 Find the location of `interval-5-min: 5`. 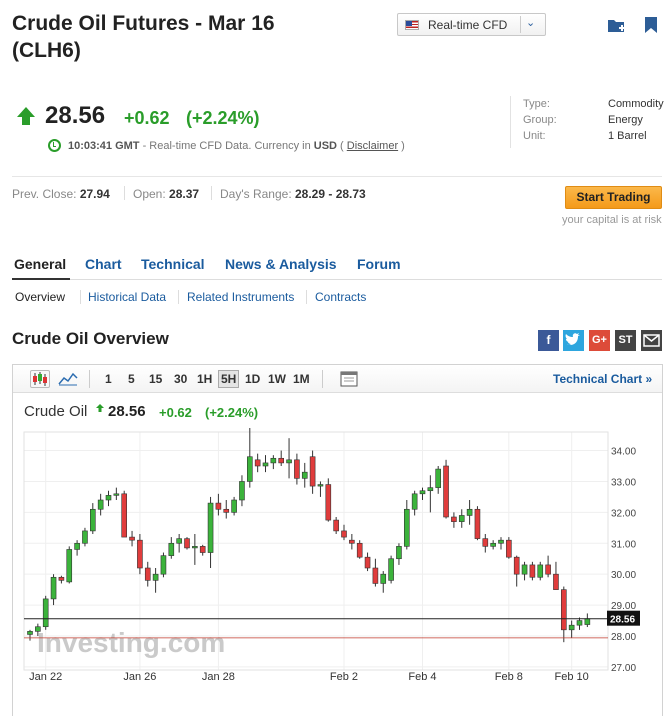

interval-5-min: 5 is located at coordinates (131, 379).